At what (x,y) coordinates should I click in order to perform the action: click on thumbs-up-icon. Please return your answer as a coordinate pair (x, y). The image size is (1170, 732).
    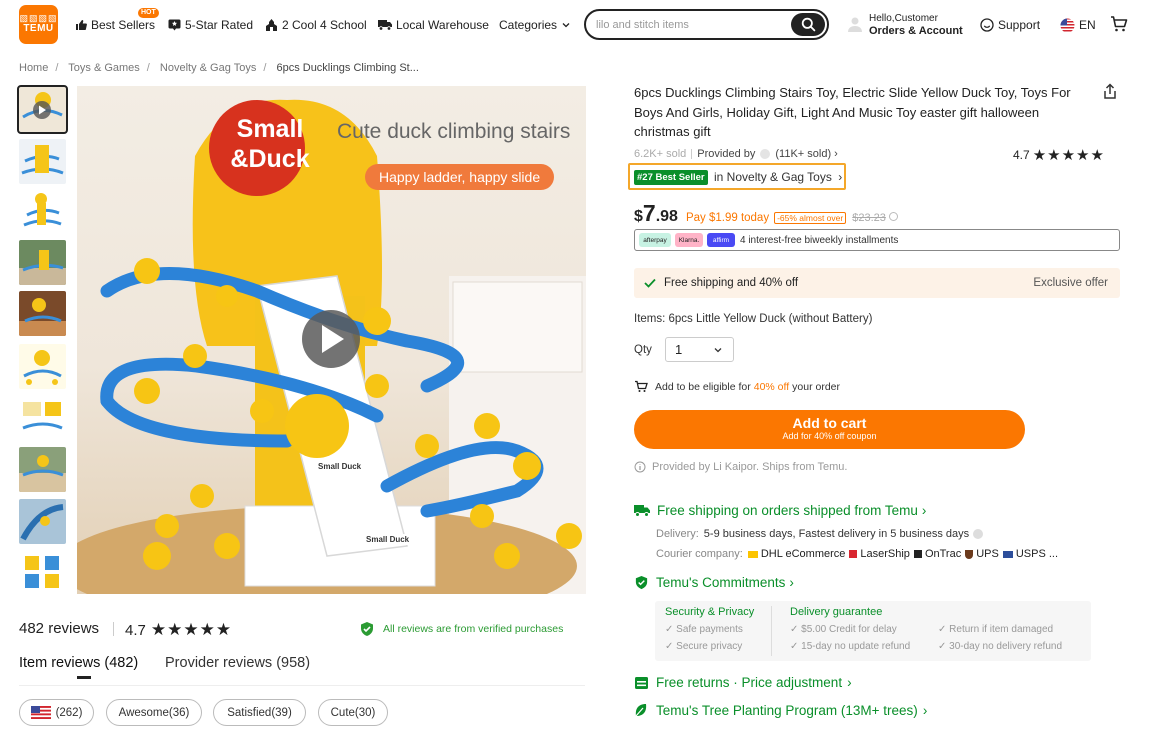
    Looking at the image, I should click on (81, 25).